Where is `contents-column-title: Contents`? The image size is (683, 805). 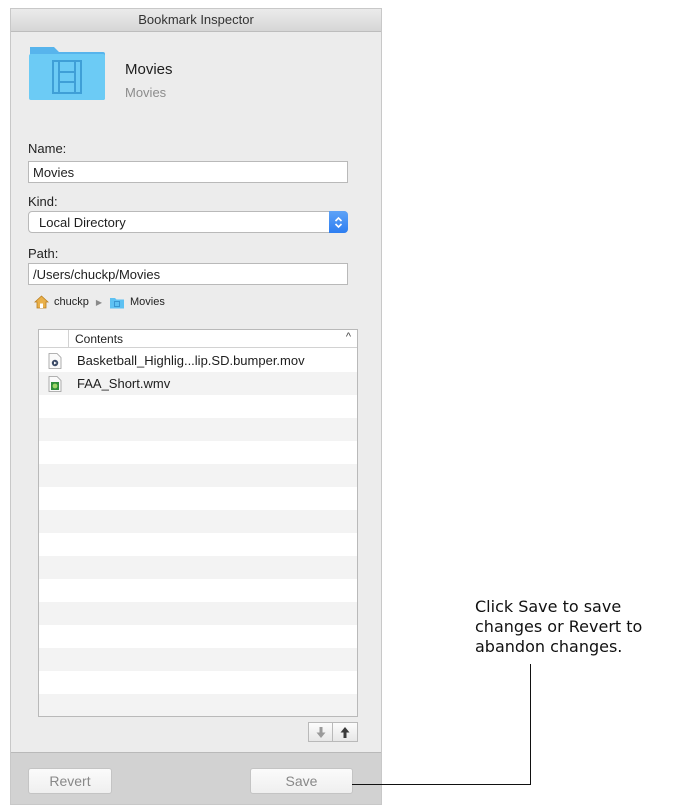
contents-column-title: Contents is located at coordinates (99, 338).